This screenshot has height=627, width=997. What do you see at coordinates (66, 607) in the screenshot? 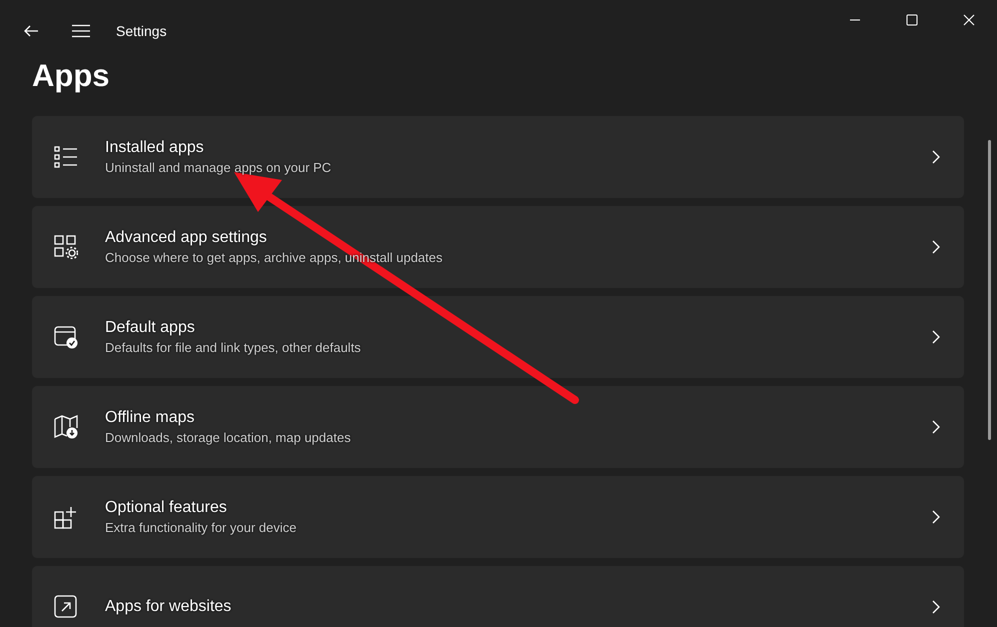
I see `window-link-icon` at bounding box center [66, 607].